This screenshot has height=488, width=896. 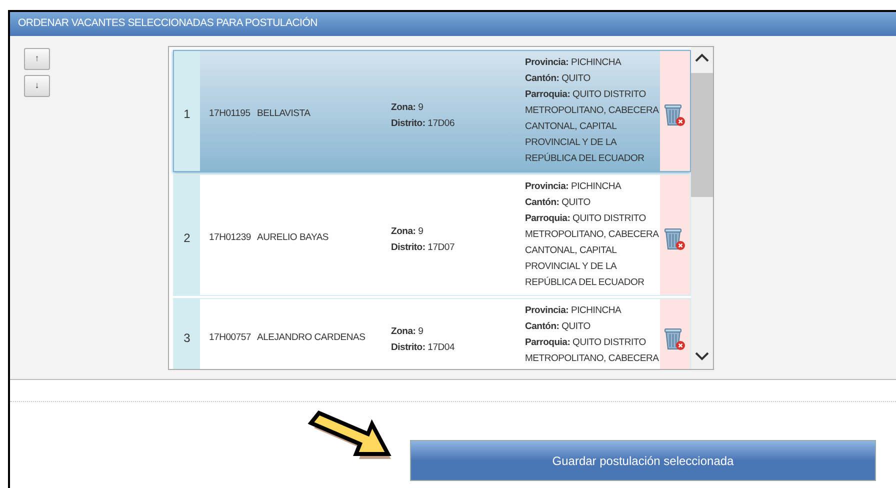 What do you see at coordinates (37, 59) in the screenshot?
I see `order-button: ↑` at bounding box center [37, 59].